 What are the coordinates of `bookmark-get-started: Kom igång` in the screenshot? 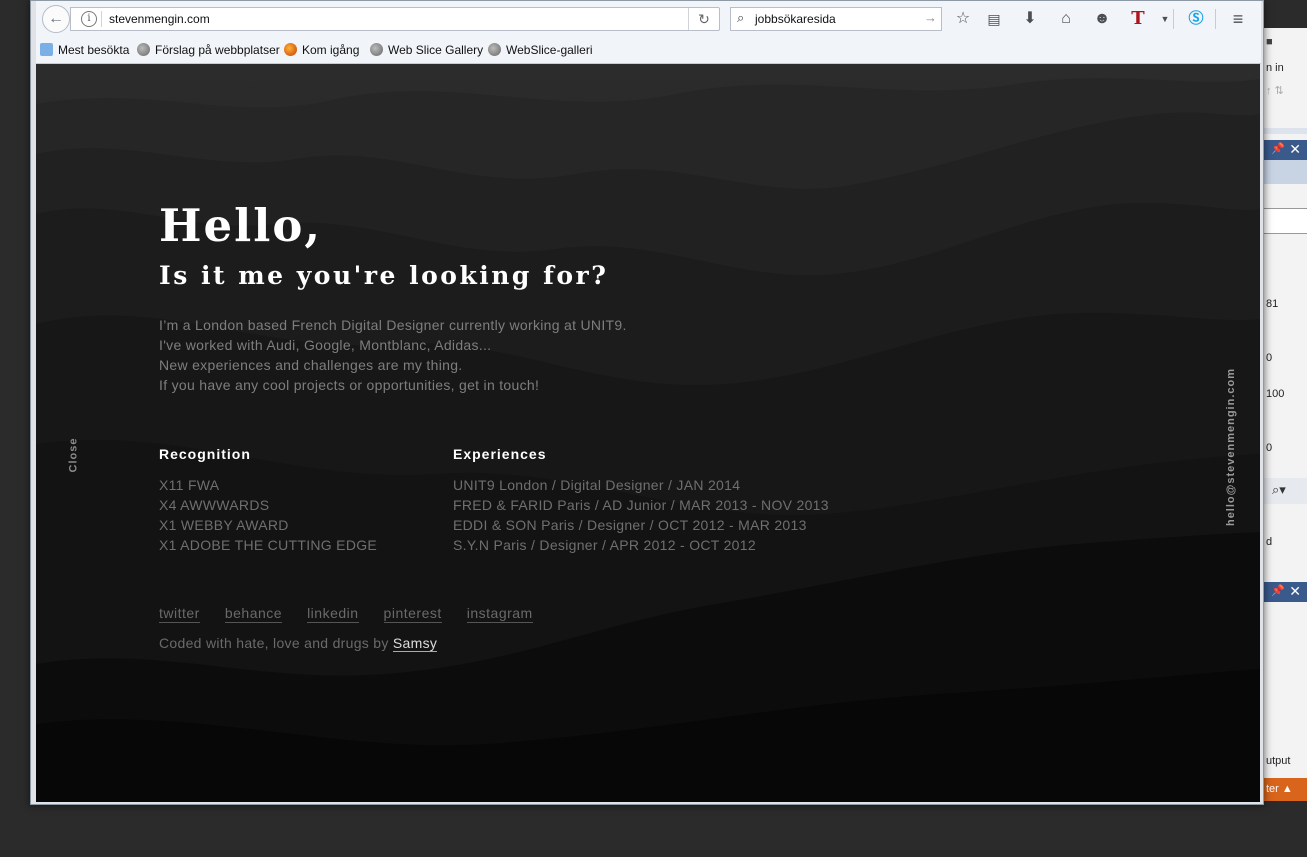 It's located at (321, 50).